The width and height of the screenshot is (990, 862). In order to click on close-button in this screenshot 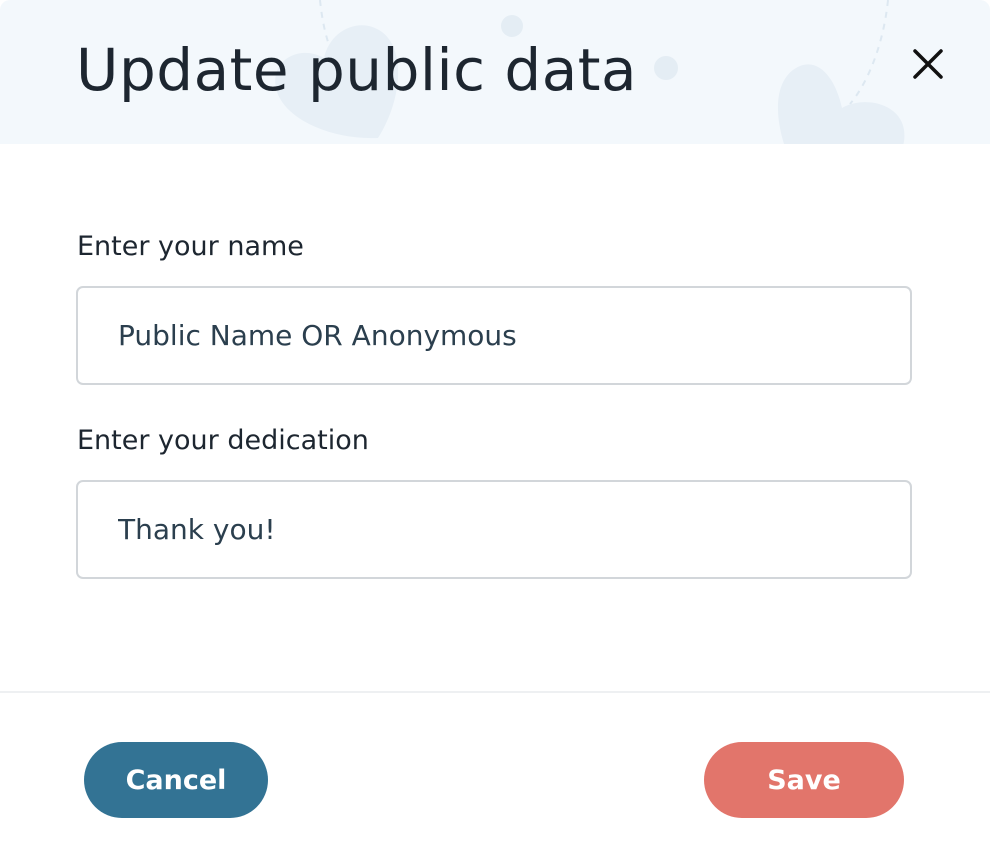, I will do `click(928, 64)`.